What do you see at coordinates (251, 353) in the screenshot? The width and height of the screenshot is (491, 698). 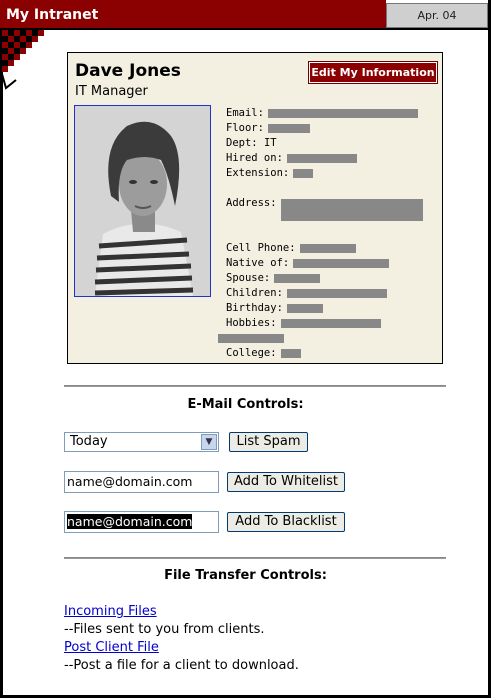 I see `detail-label: College:` at bounding box center [251, 353].